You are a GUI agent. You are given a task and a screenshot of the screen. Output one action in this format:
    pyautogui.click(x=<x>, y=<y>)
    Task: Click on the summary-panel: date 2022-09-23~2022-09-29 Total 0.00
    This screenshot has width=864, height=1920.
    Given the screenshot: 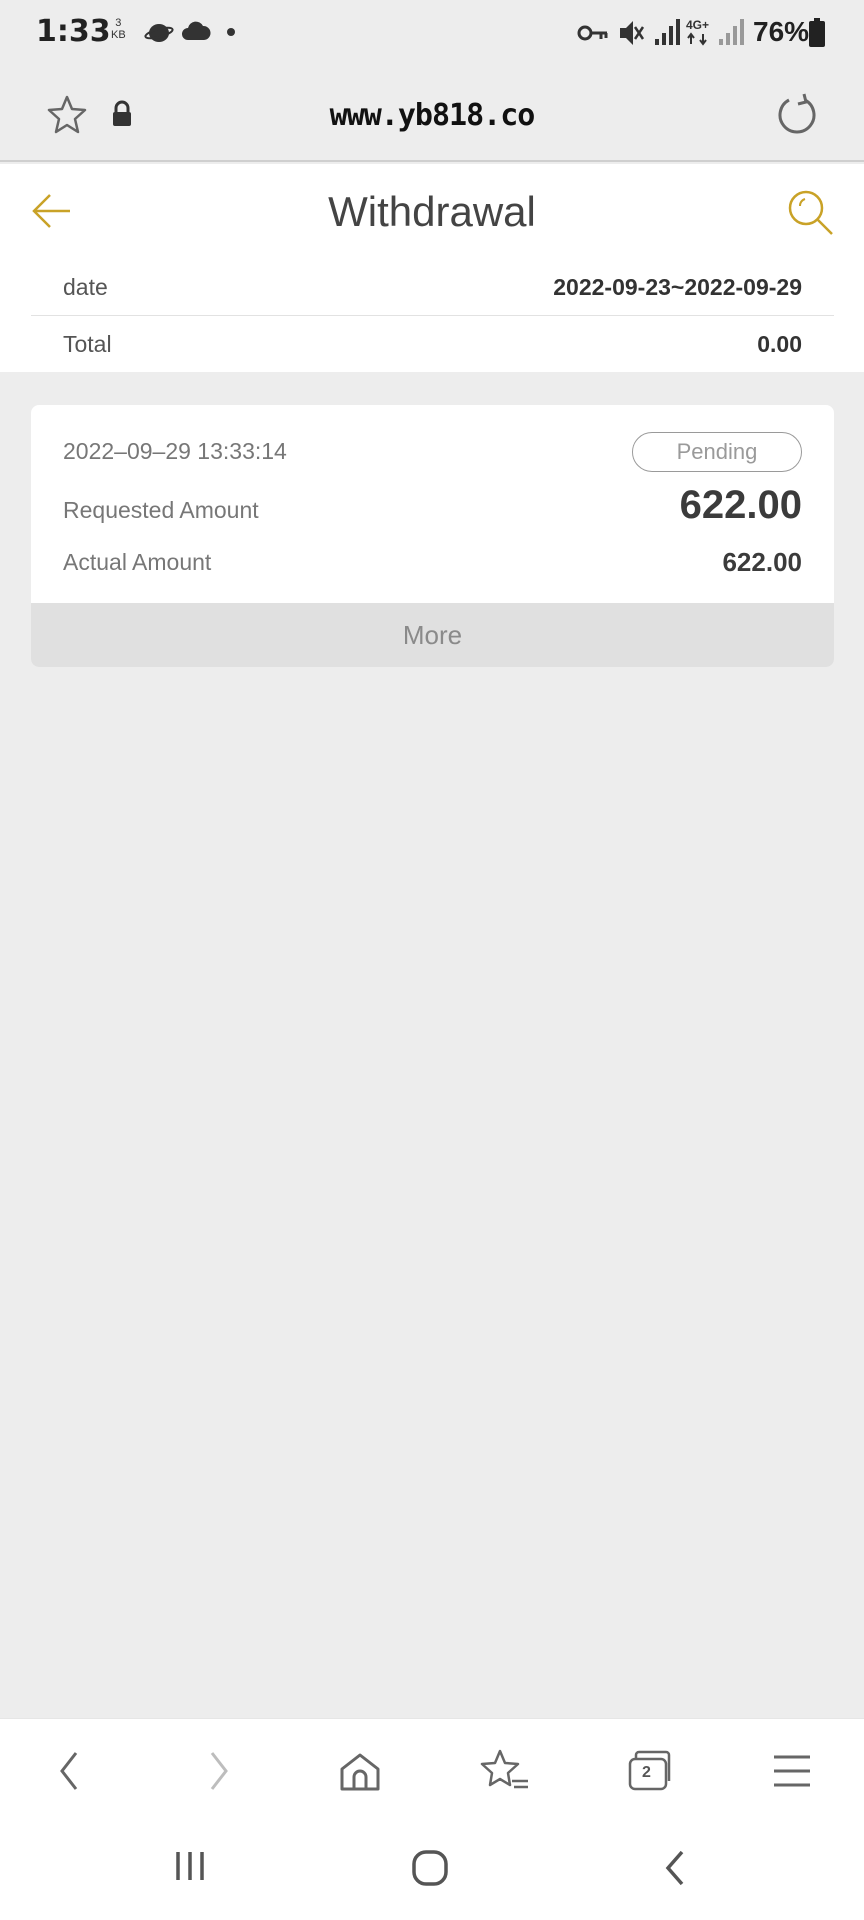 What is the action you would take?
    pyautogui.click(x=432, y=316)
    